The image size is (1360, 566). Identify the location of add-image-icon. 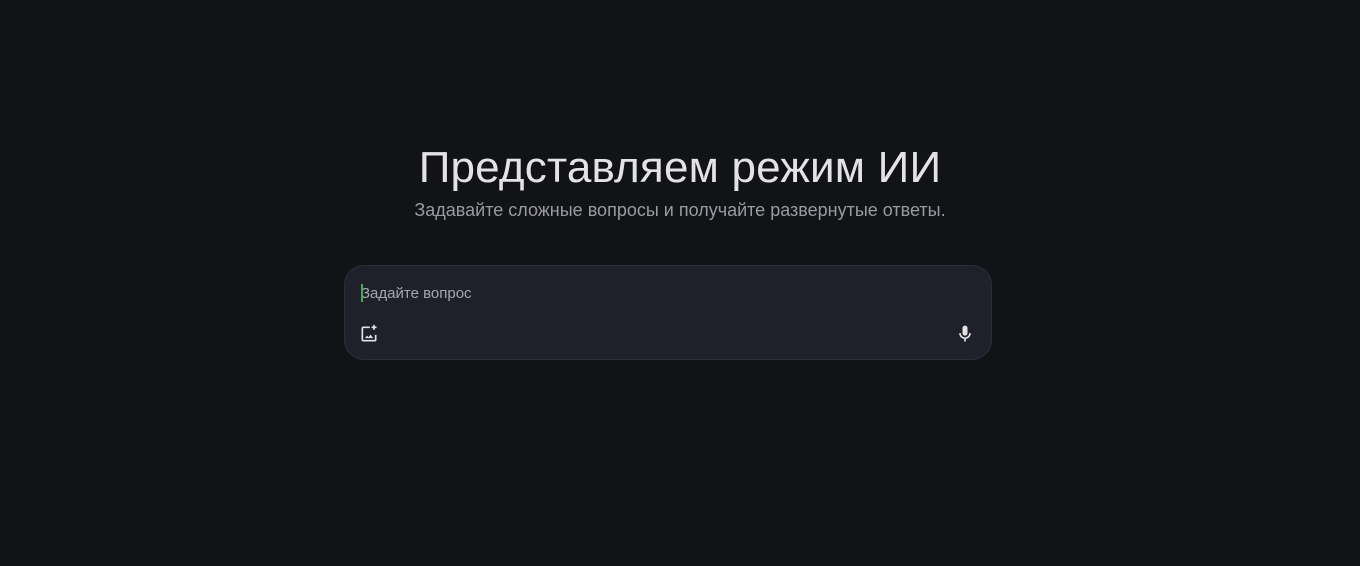
(369, 333).